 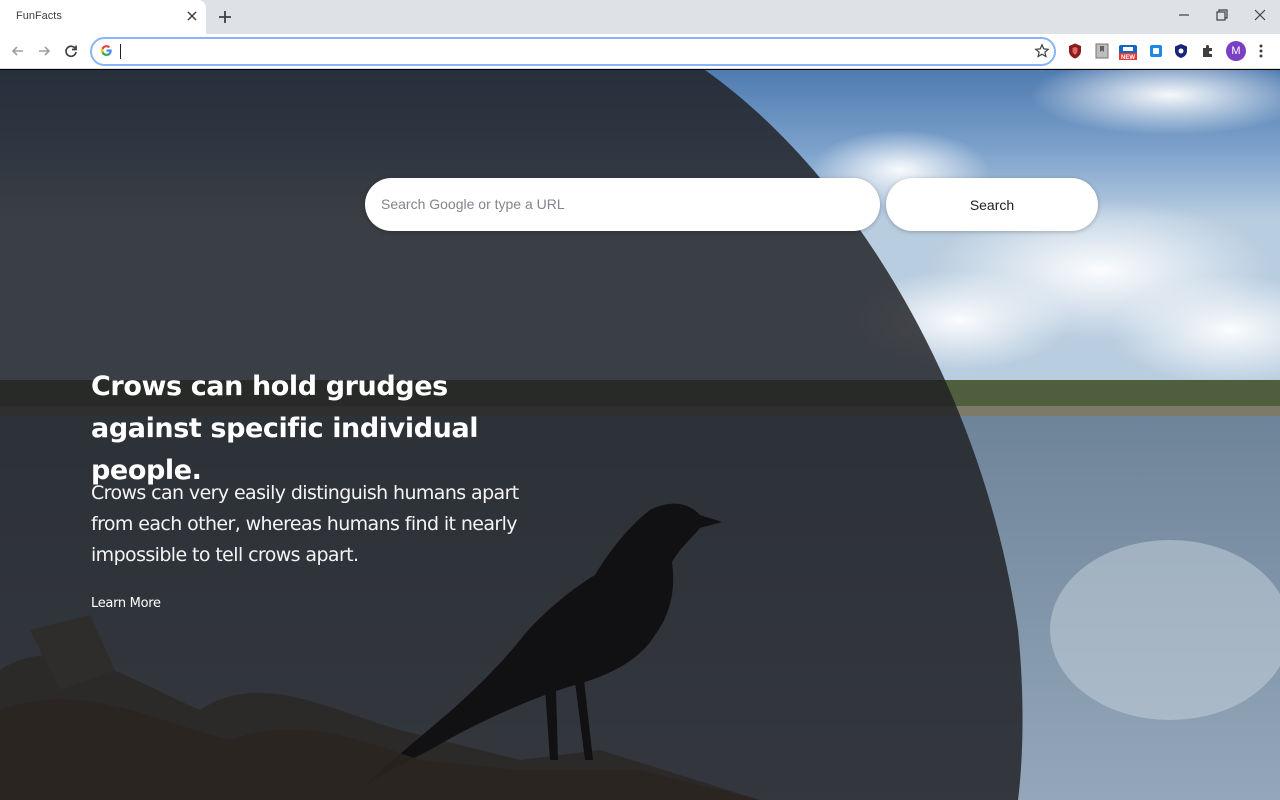 I want to click on star-icon, so click(x=1042, y=51).